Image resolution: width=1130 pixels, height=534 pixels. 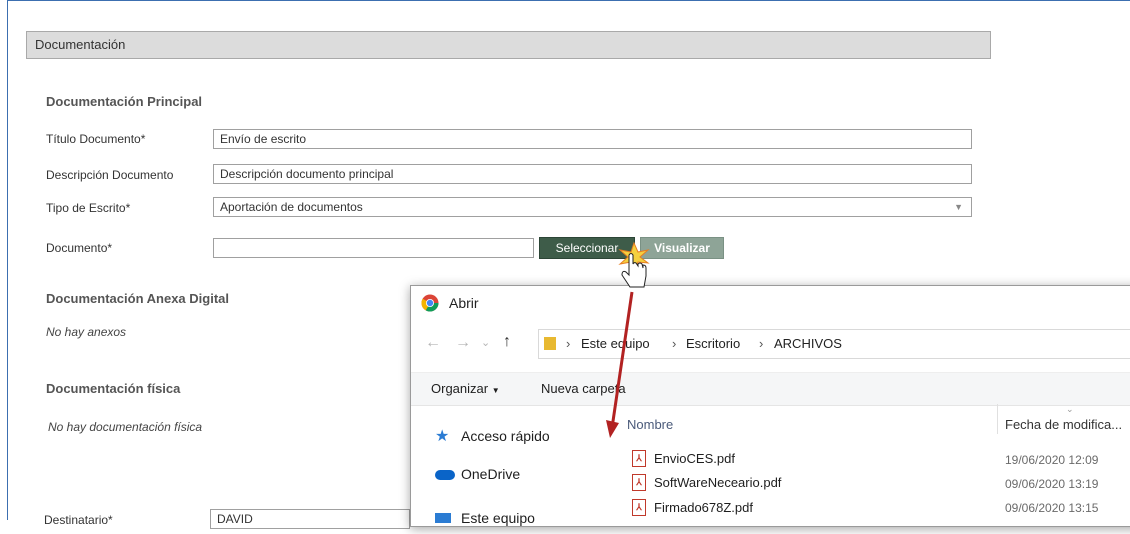 What do you see at coordinates (78, 520) in the screenshot?
I see `destinatario-label: Destinatario*` at bounding box center [78, 520].